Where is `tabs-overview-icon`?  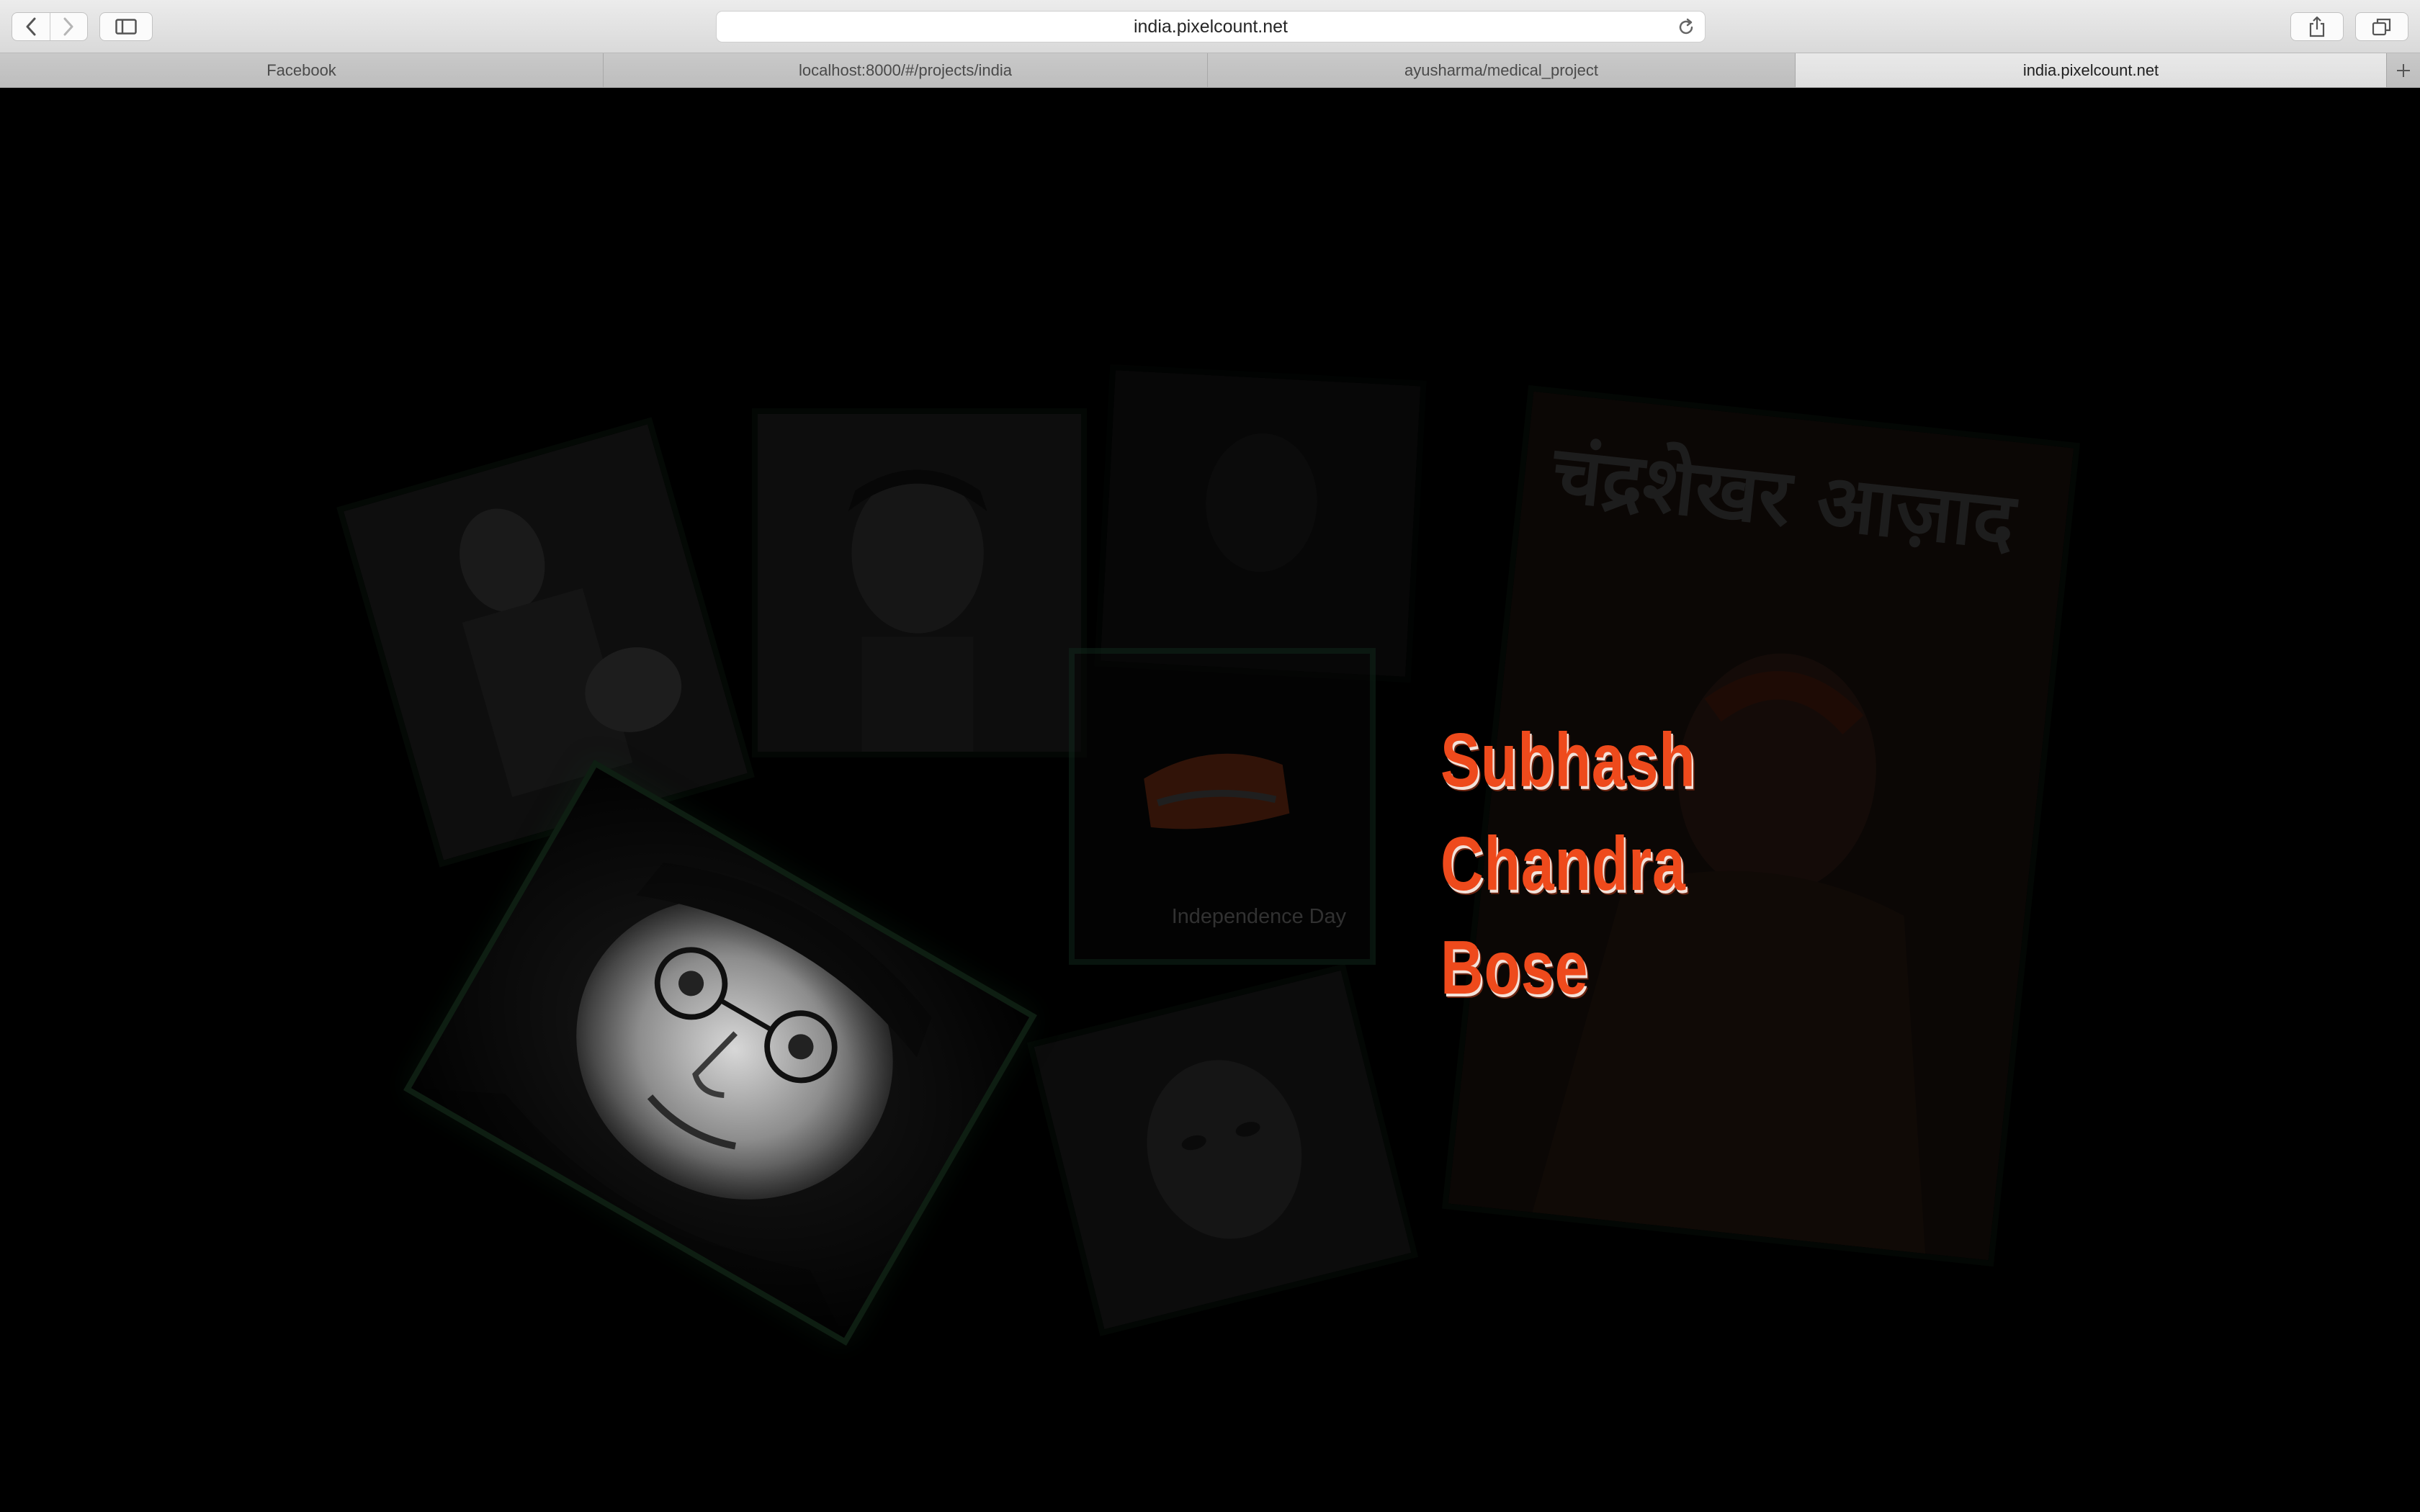
tabs-overview-icon is located at coordinates (2381, 27).